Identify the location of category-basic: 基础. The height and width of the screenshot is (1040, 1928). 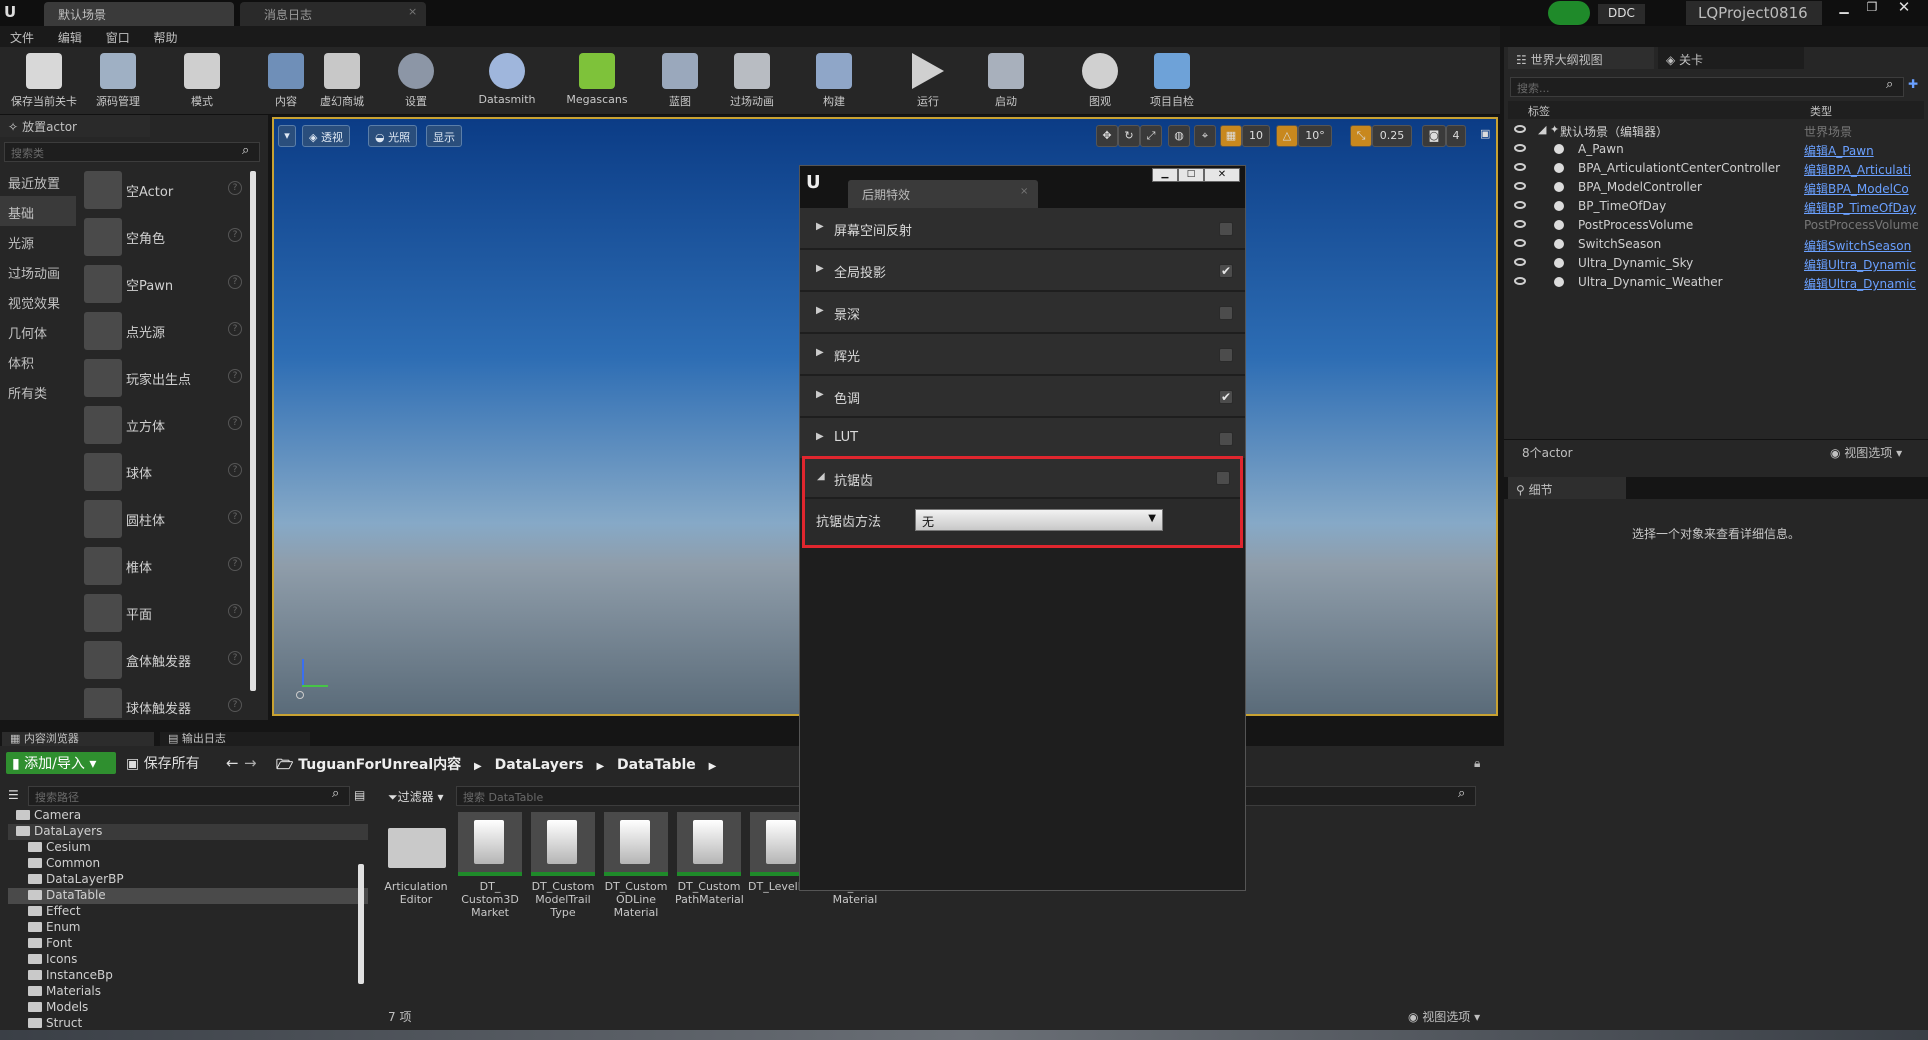
(38, 211).